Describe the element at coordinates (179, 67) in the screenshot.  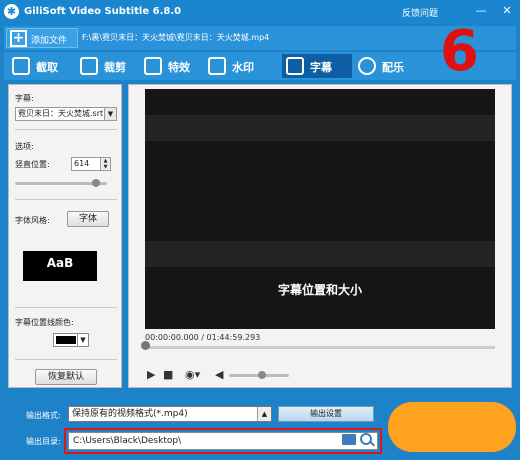
I see `tab-label: 特效` at that location.